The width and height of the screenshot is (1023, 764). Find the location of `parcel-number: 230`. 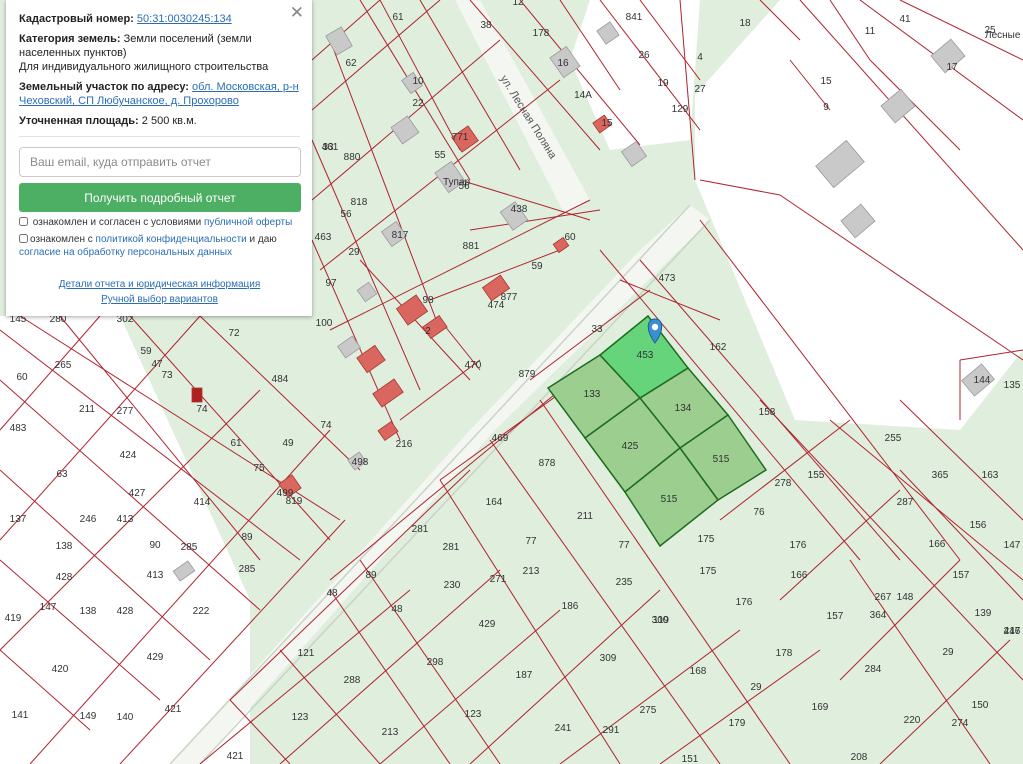

parcel-number: 230 is located at coordinates (452, 585).